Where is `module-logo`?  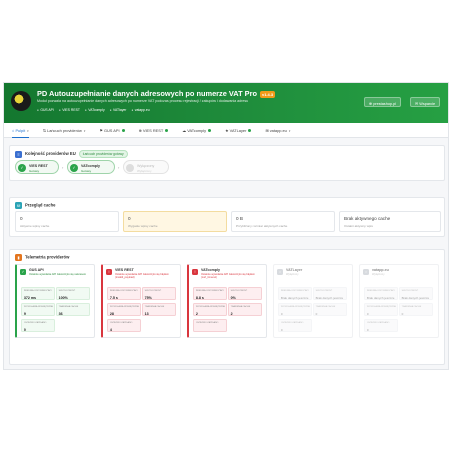 module-logo is located at coordinates (21, 101).